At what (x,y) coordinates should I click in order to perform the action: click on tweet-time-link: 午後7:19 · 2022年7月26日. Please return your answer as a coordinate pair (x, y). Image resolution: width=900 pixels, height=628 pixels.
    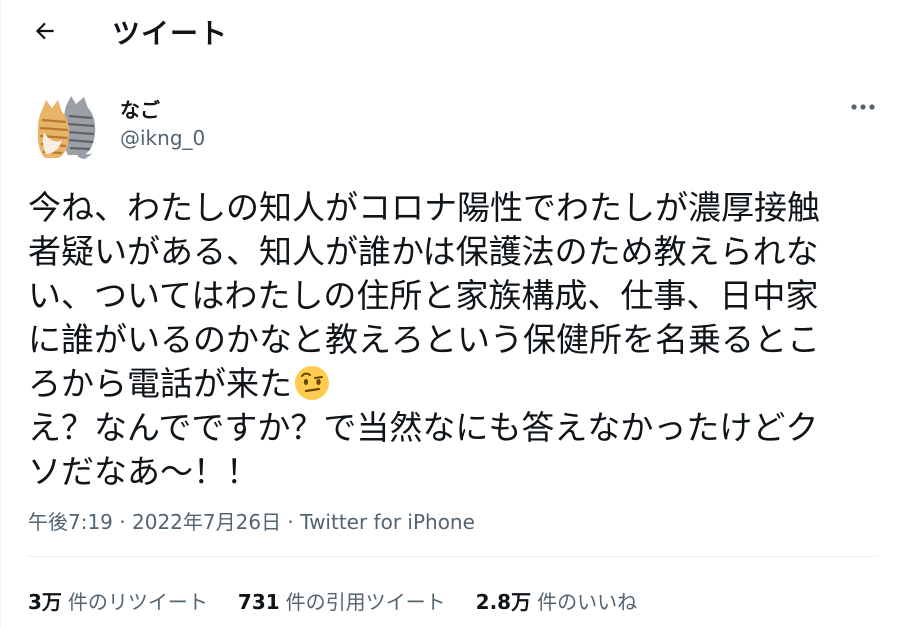
    Looking at the image, I should click on (154, 522).